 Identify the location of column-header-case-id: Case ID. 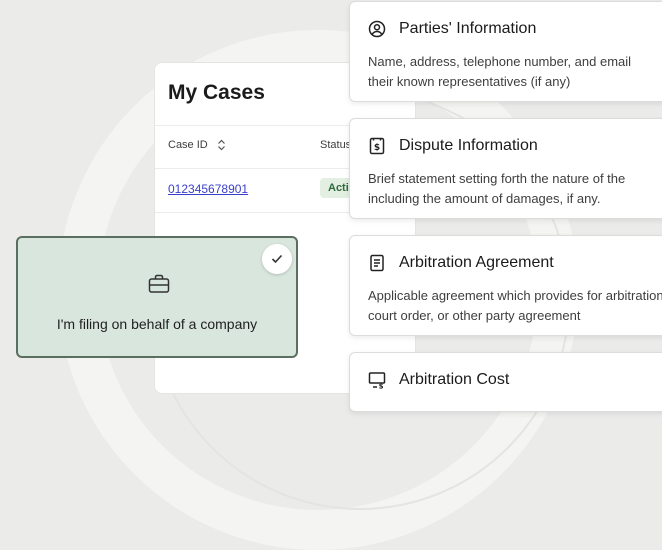
(197, 145).